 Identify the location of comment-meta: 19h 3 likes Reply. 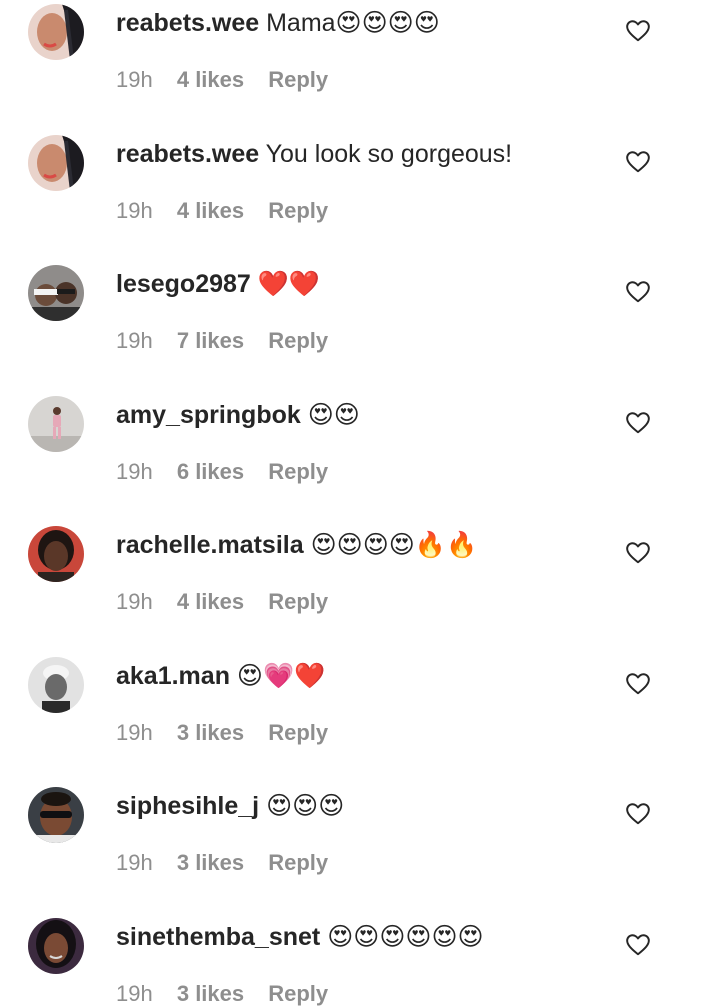
(222, 994).